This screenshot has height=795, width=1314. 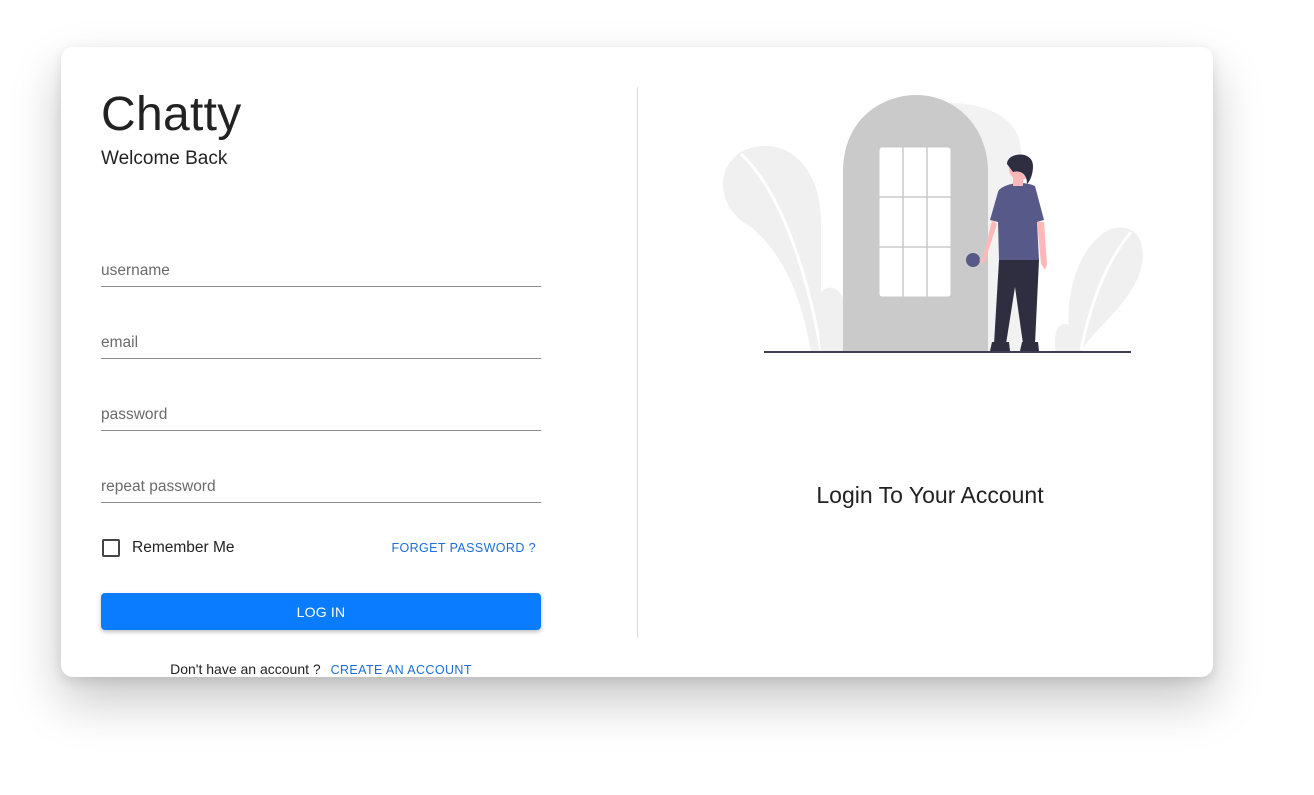 I want to click on password-field, so click(x=321, y=412).